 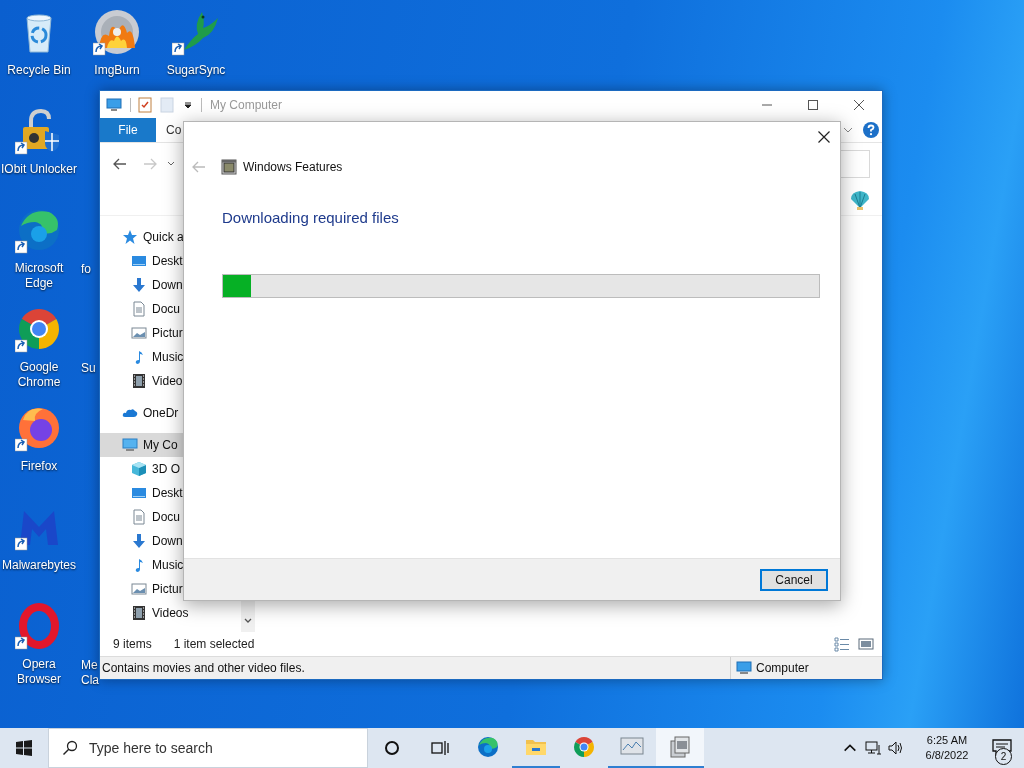 I want to click on item-count: 9 items, so click(x=132, y=644).